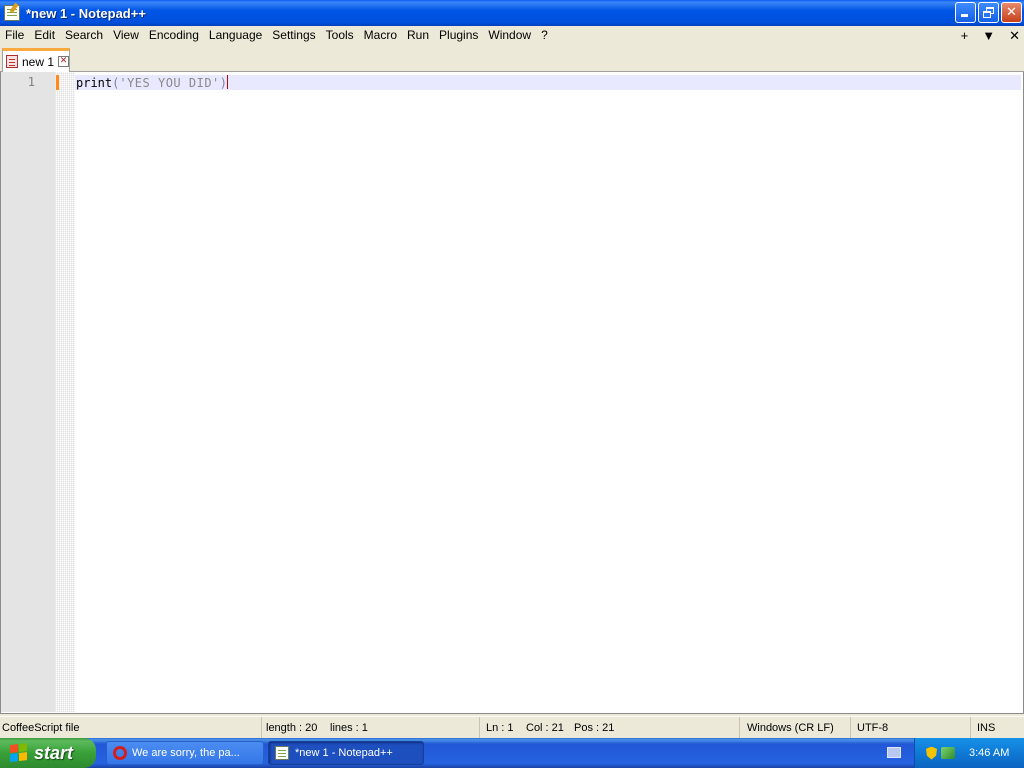  I want to click on minimize-icon, so click(964, 15).